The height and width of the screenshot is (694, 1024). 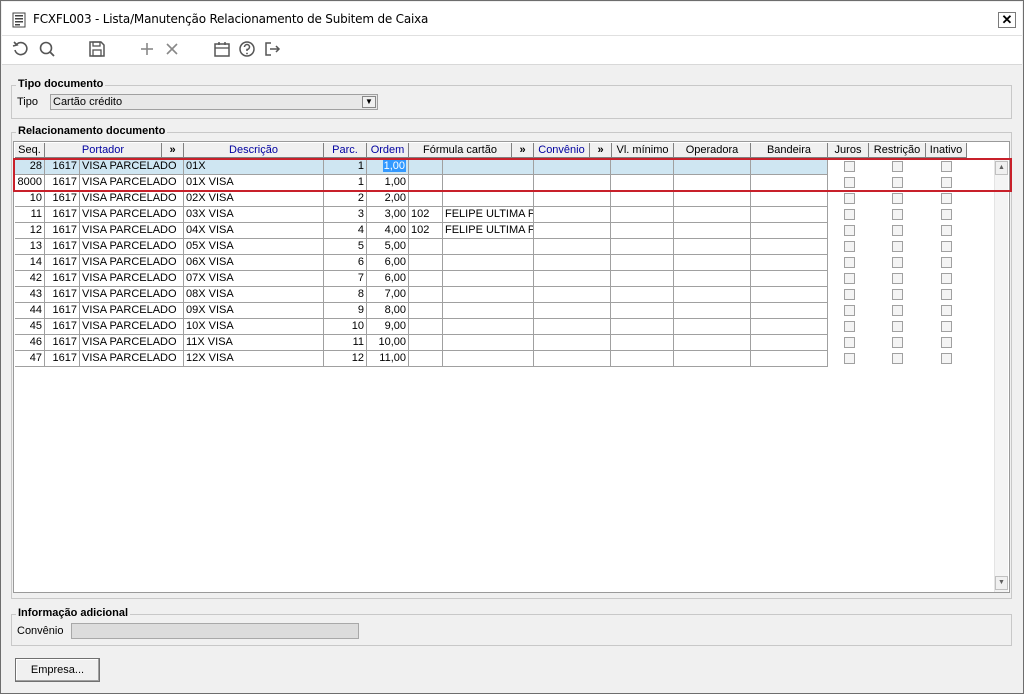 What do you see at coordinates (1007, 20) in the screenshot?
I see `close-button: ✕` at bounding box center [1007, 20].